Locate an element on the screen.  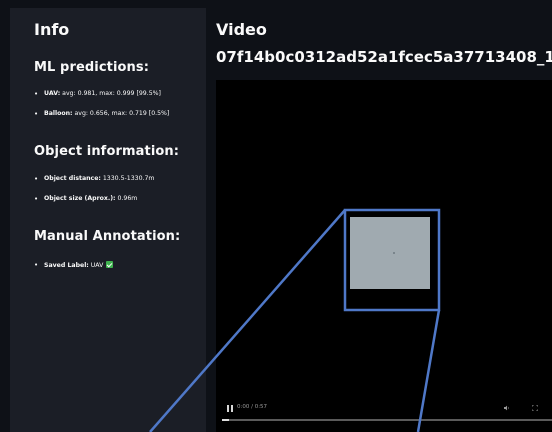
detected-object is located at coordinates (361, 230).